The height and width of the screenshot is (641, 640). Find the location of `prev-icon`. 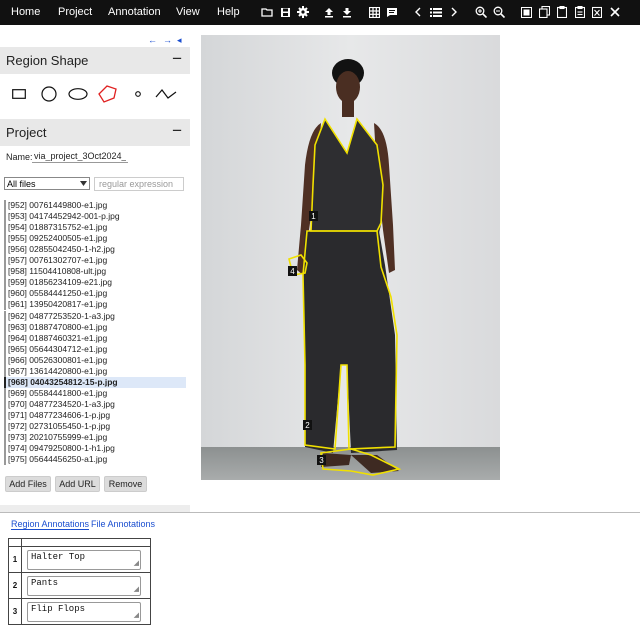

prev-icon is located at coordinates (418, 12).